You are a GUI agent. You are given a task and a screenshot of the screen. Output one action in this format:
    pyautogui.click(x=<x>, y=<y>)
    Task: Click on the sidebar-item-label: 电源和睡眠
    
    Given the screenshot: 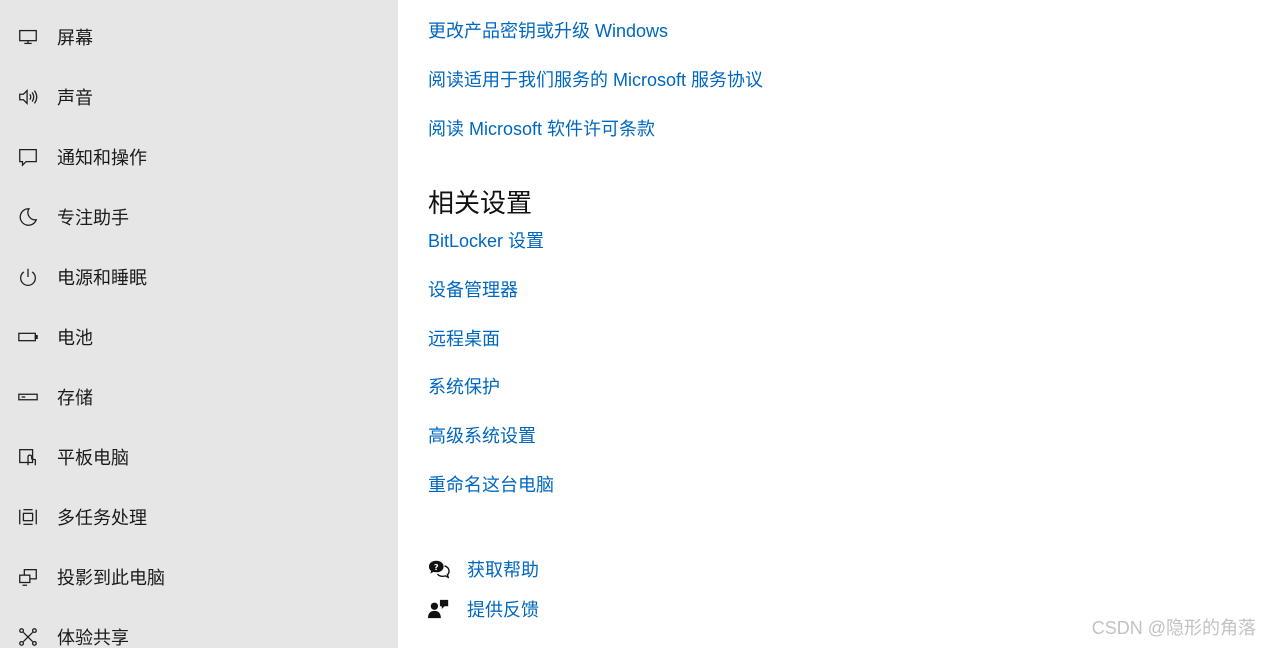 What is the action you would take?
    pyautogui.click(x=102, y=278)
    